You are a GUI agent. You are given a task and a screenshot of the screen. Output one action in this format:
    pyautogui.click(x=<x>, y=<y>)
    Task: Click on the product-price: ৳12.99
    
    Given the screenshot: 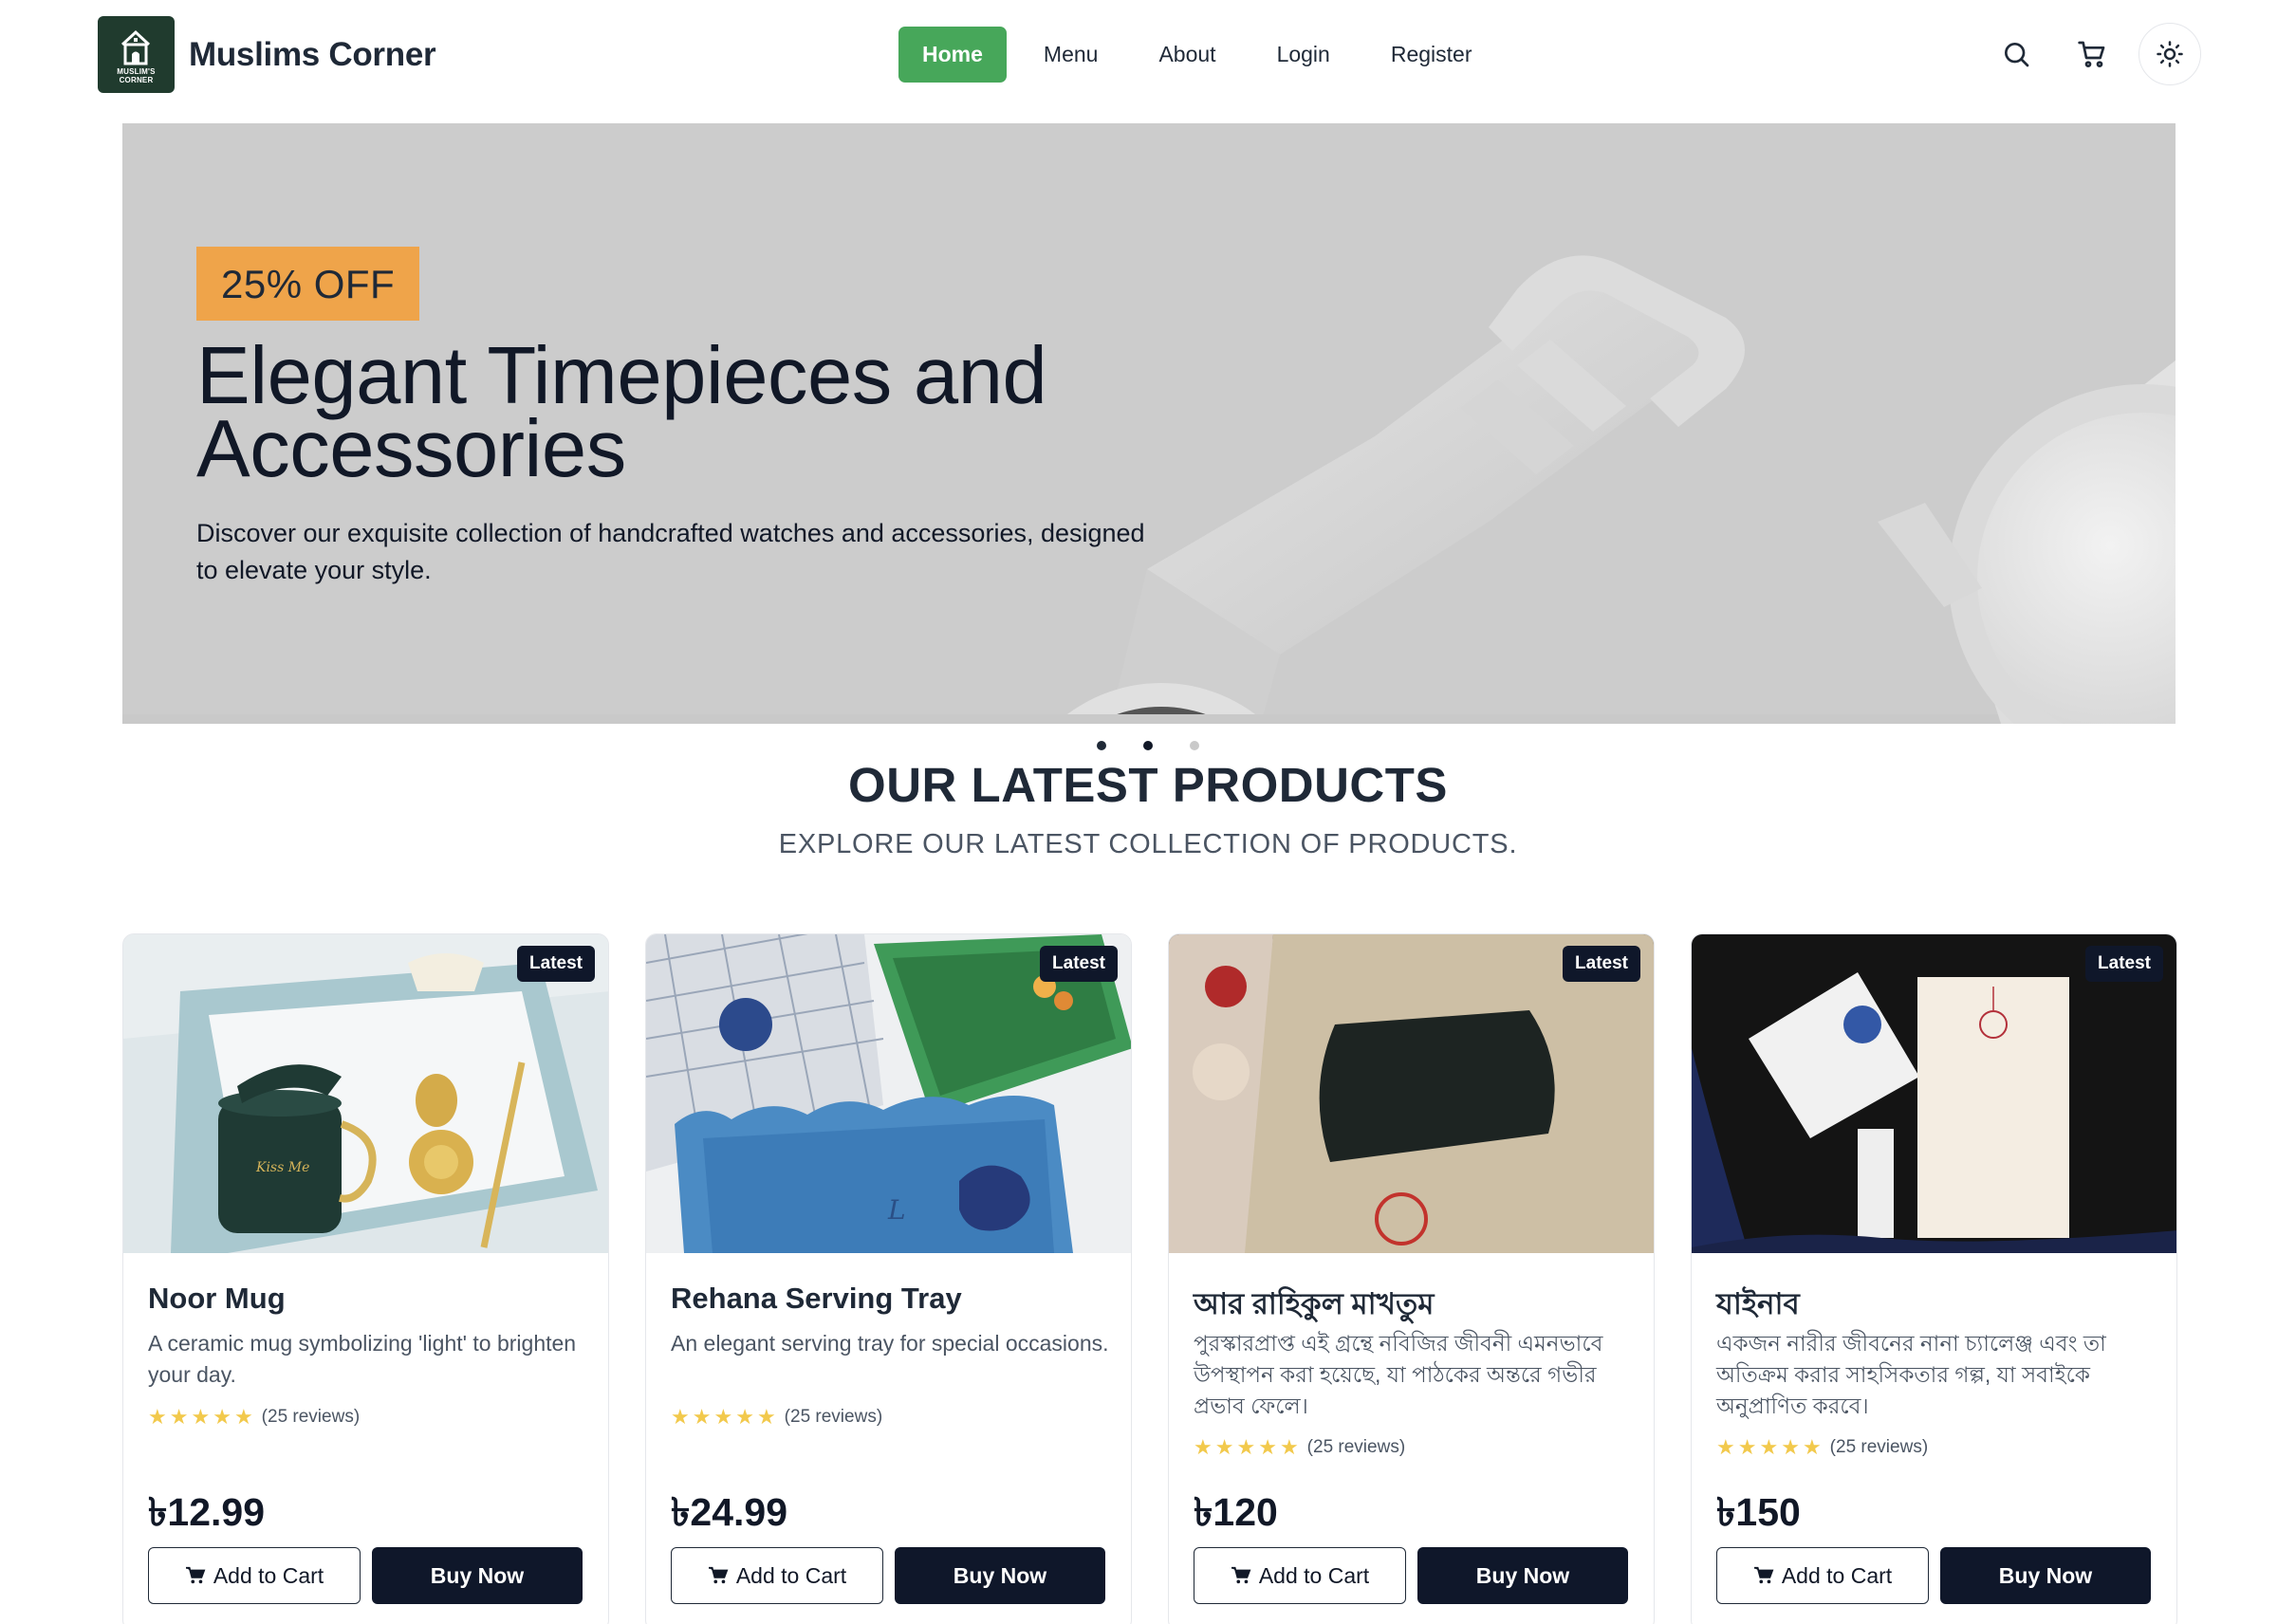 What is the action you would take?
    pyautogui.click(x=207, y=1512)
    